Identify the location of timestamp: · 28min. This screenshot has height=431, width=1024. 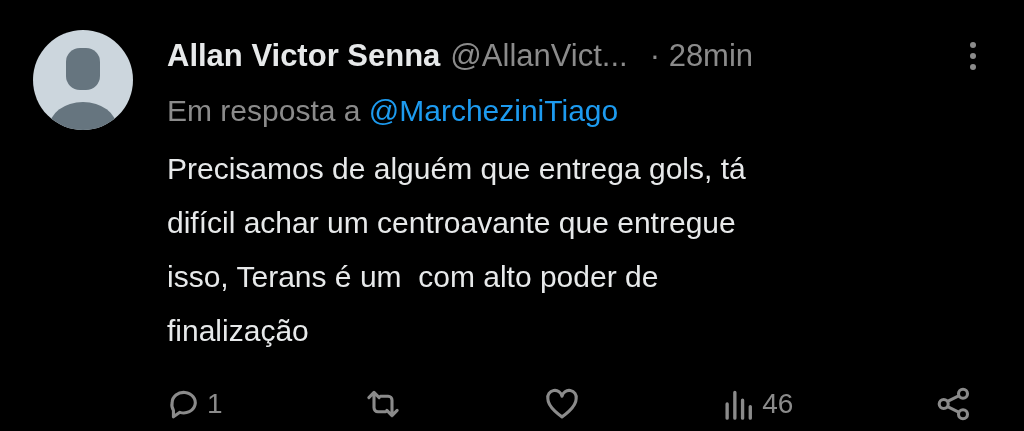
(701, 56).